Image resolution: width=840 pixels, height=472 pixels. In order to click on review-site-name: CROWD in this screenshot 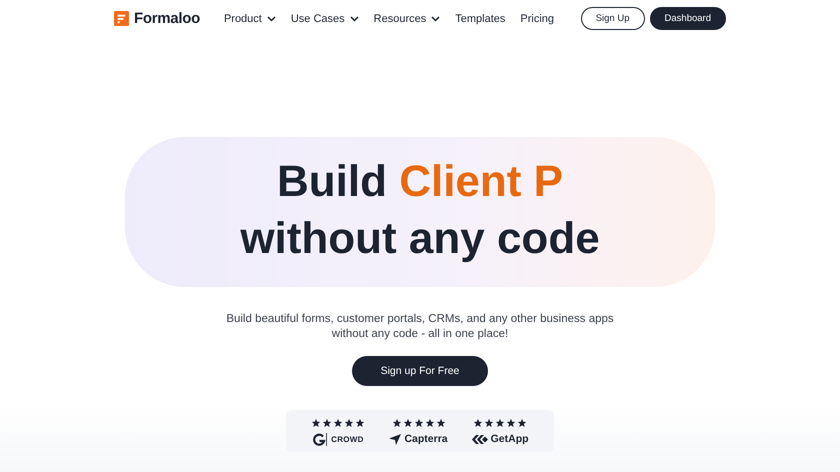, I will do `click(347, 439)`.